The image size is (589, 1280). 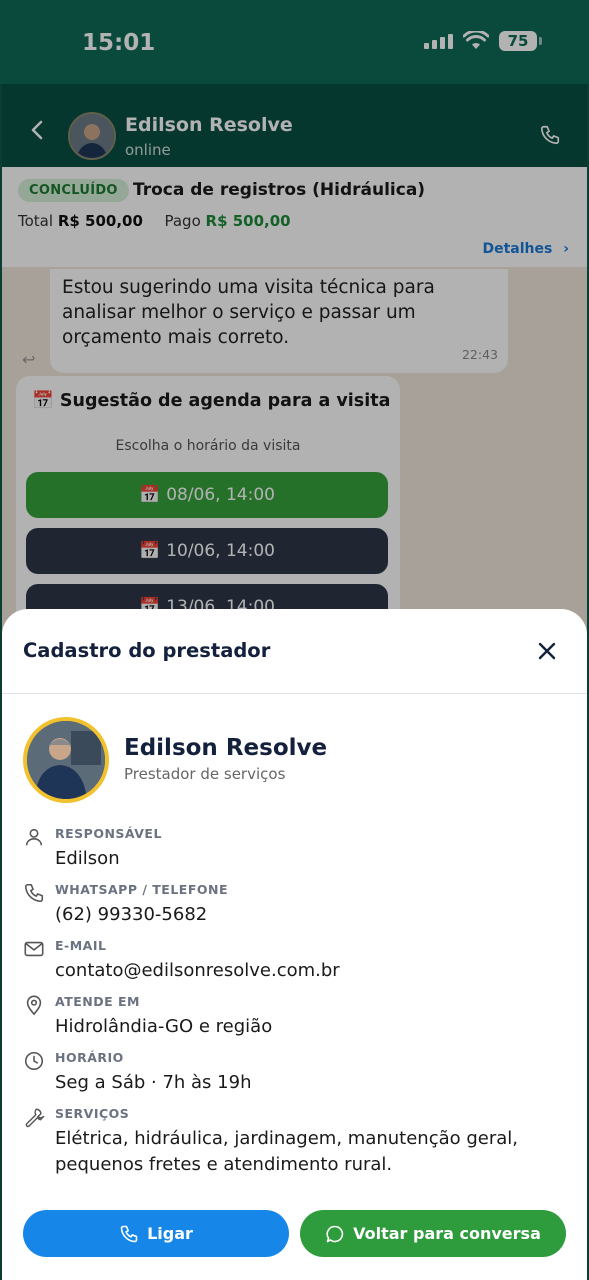 What do you see at coordinates (294, 854) in the screenshot?
I see `field-responsavel: RESPONSÁVEL Edilson` at bounding box center [294, 854].